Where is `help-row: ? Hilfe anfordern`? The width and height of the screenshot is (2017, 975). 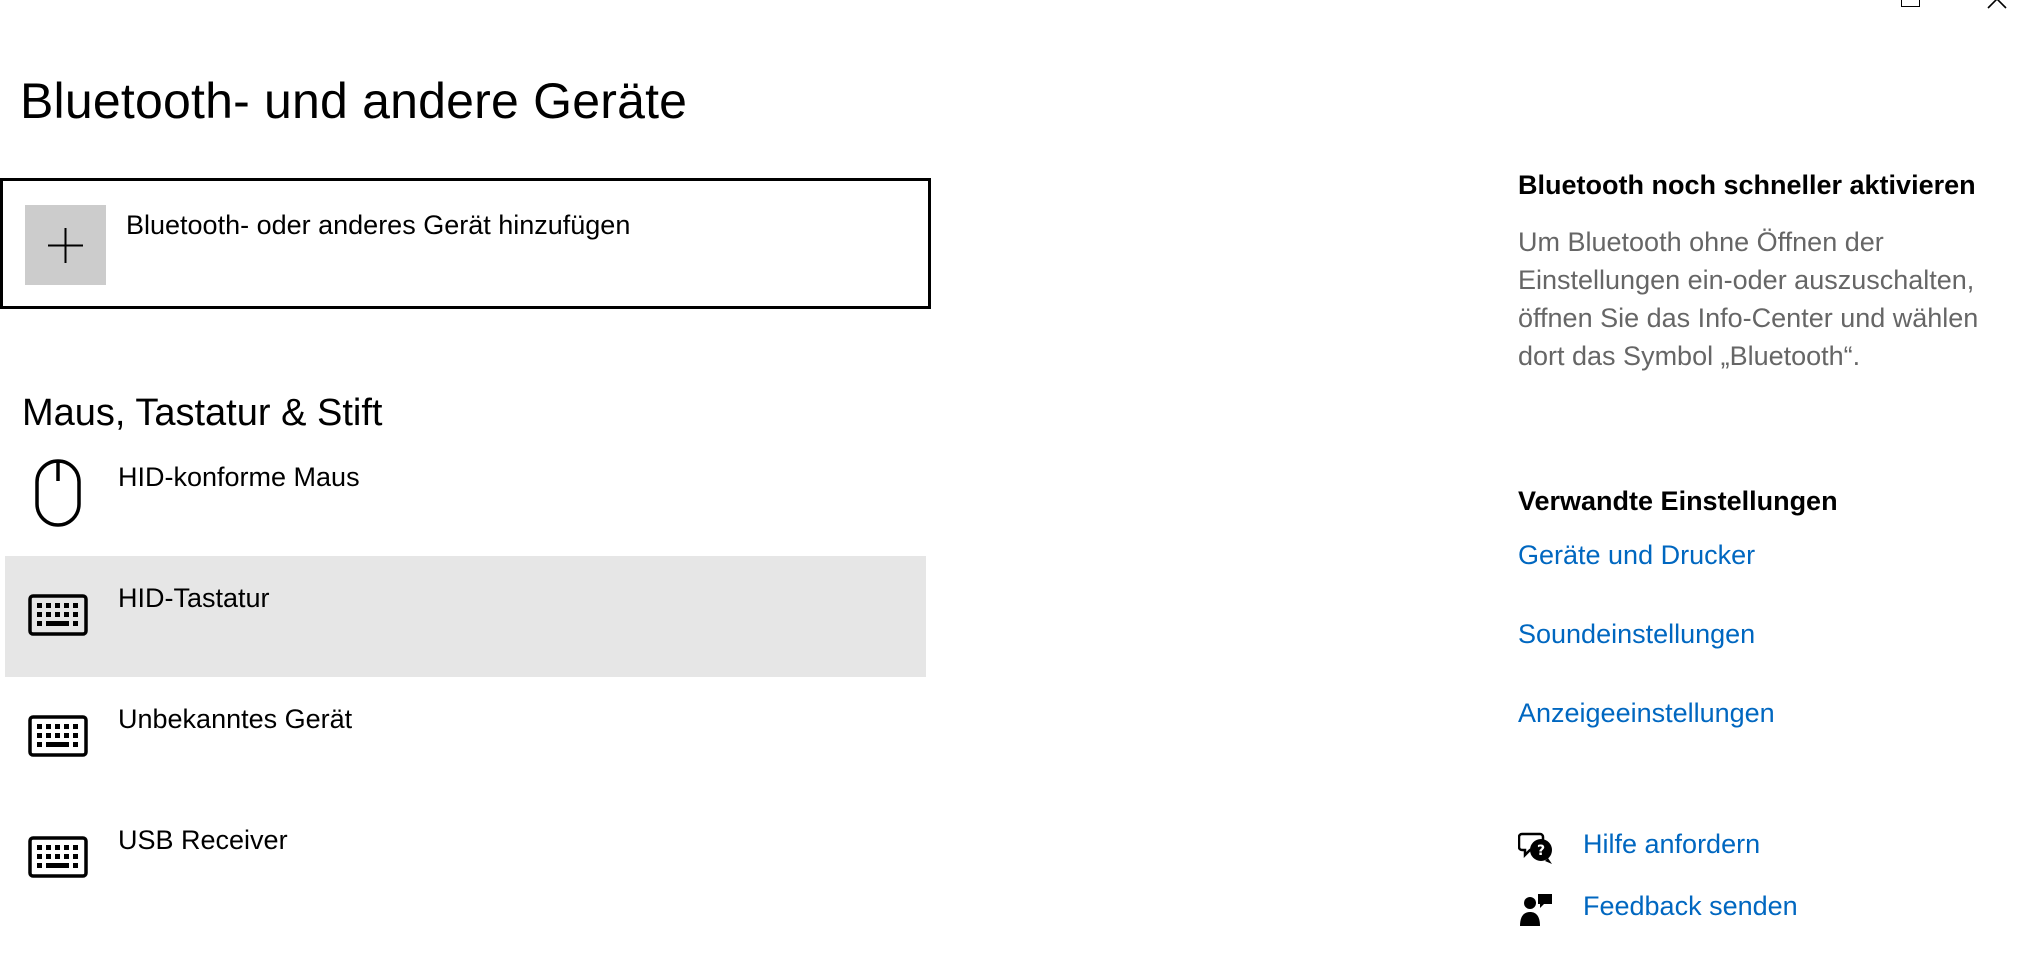
help-row: ? Hilfe anfordern is located at coordinates (1757, 847).